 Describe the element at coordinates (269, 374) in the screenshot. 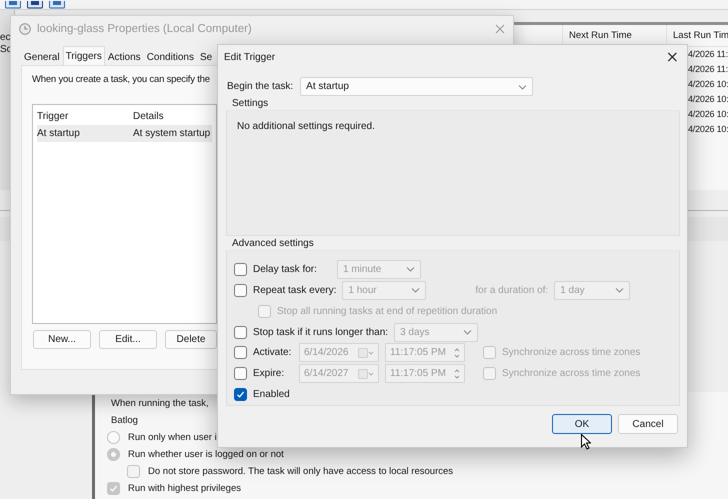

I see `option-label: Expire:` at that location.